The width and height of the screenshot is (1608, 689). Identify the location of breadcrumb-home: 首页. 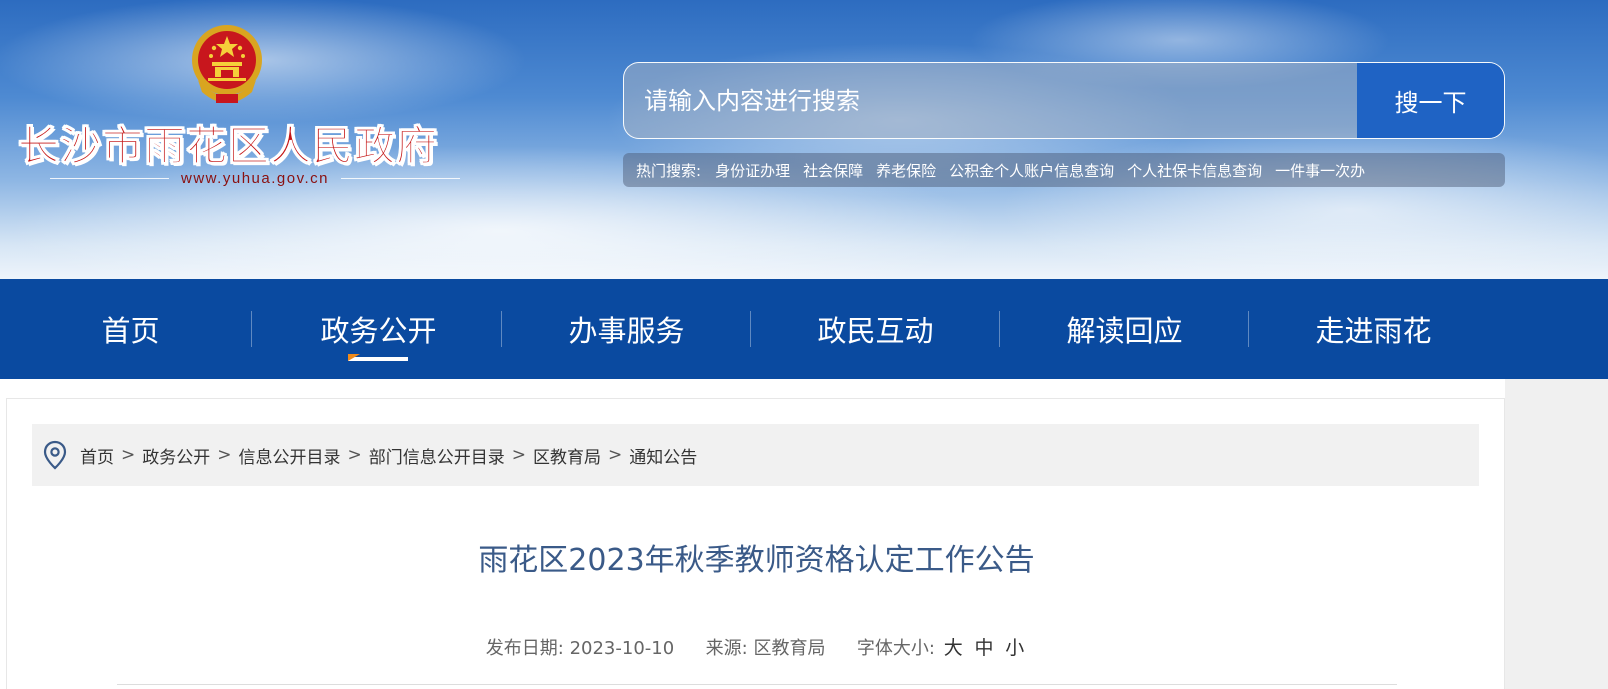
(97, 455).